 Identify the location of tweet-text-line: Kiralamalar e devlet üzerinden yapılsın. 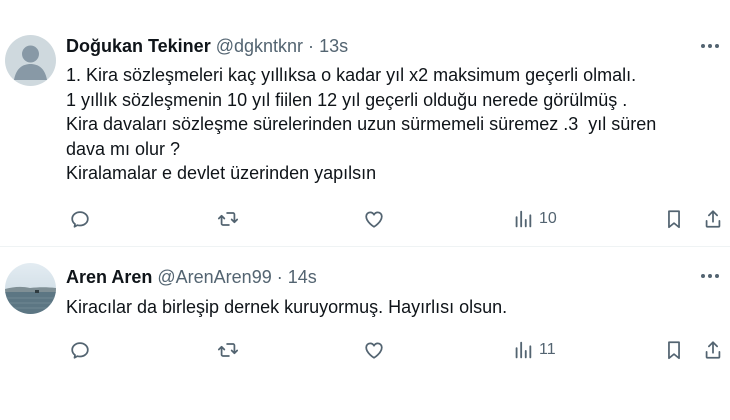
(221, 173).